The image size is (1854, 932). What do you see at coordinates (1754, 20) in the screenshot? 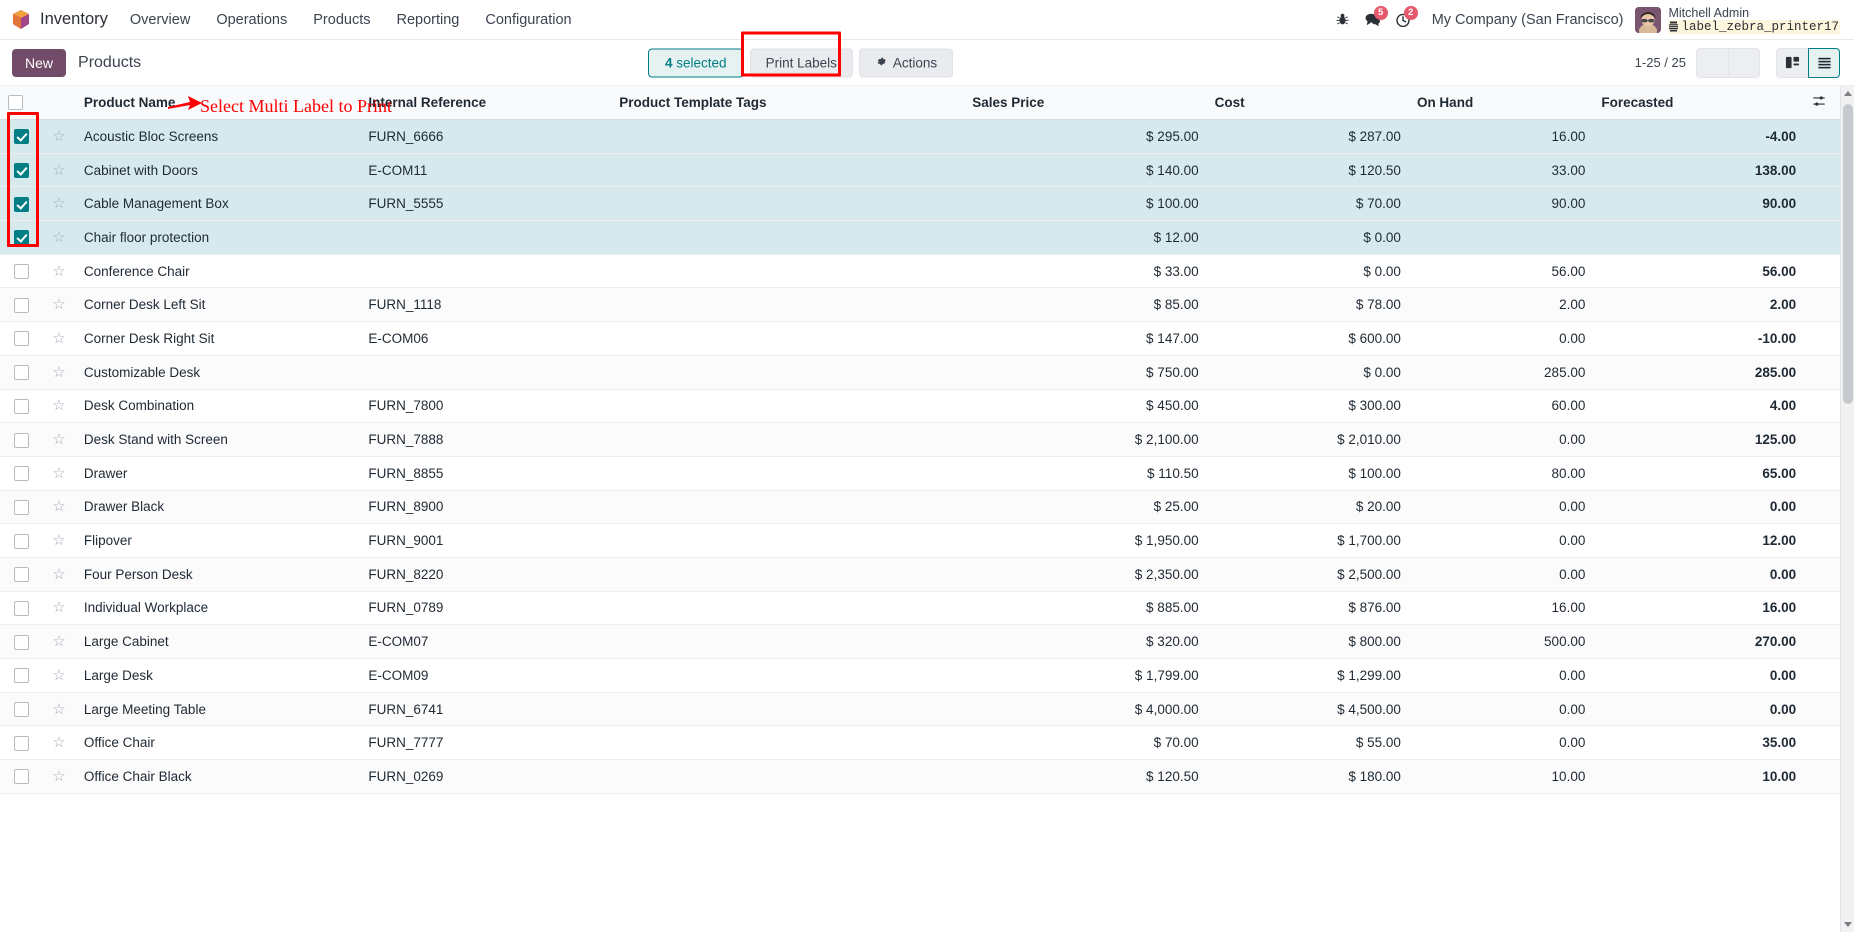
I see `user-menu: Mitchell Admin label_zebra_printer17` at bounding box center [1754, 20].